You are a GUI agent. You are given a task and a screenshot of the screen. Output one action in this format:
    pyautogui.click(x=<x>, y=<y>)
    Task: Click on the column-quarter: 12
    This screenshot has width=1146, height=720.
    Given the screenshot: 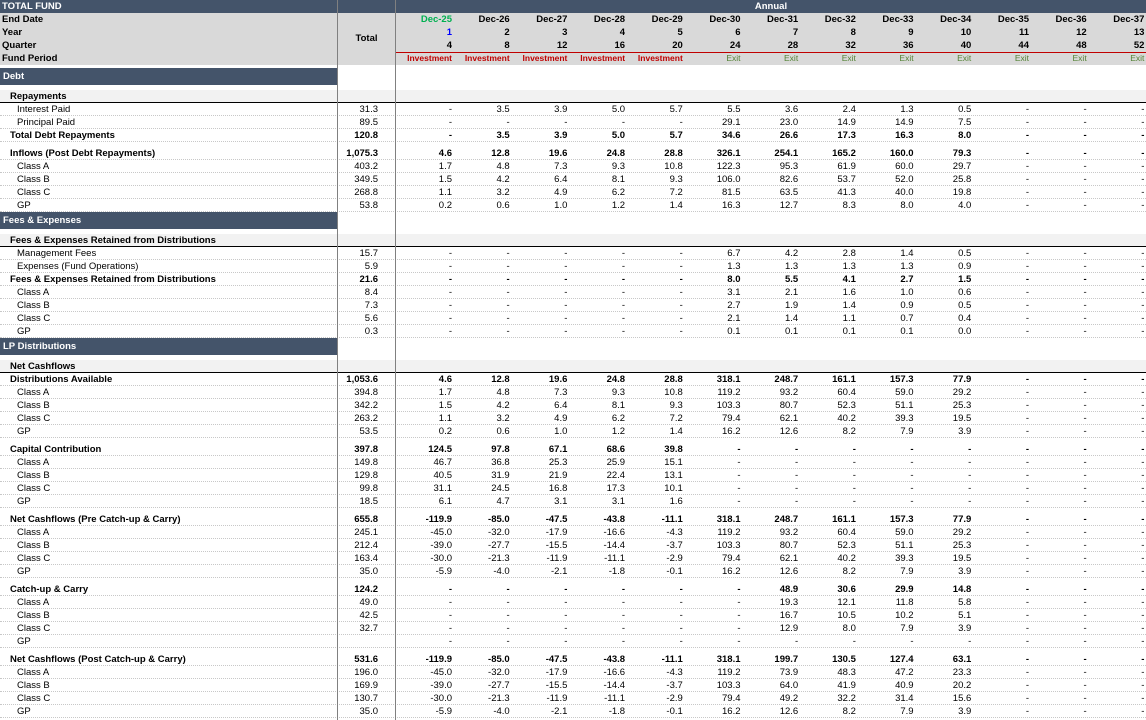 What is the action you would take?
    pyautogui.click(x=562, y=45)
    